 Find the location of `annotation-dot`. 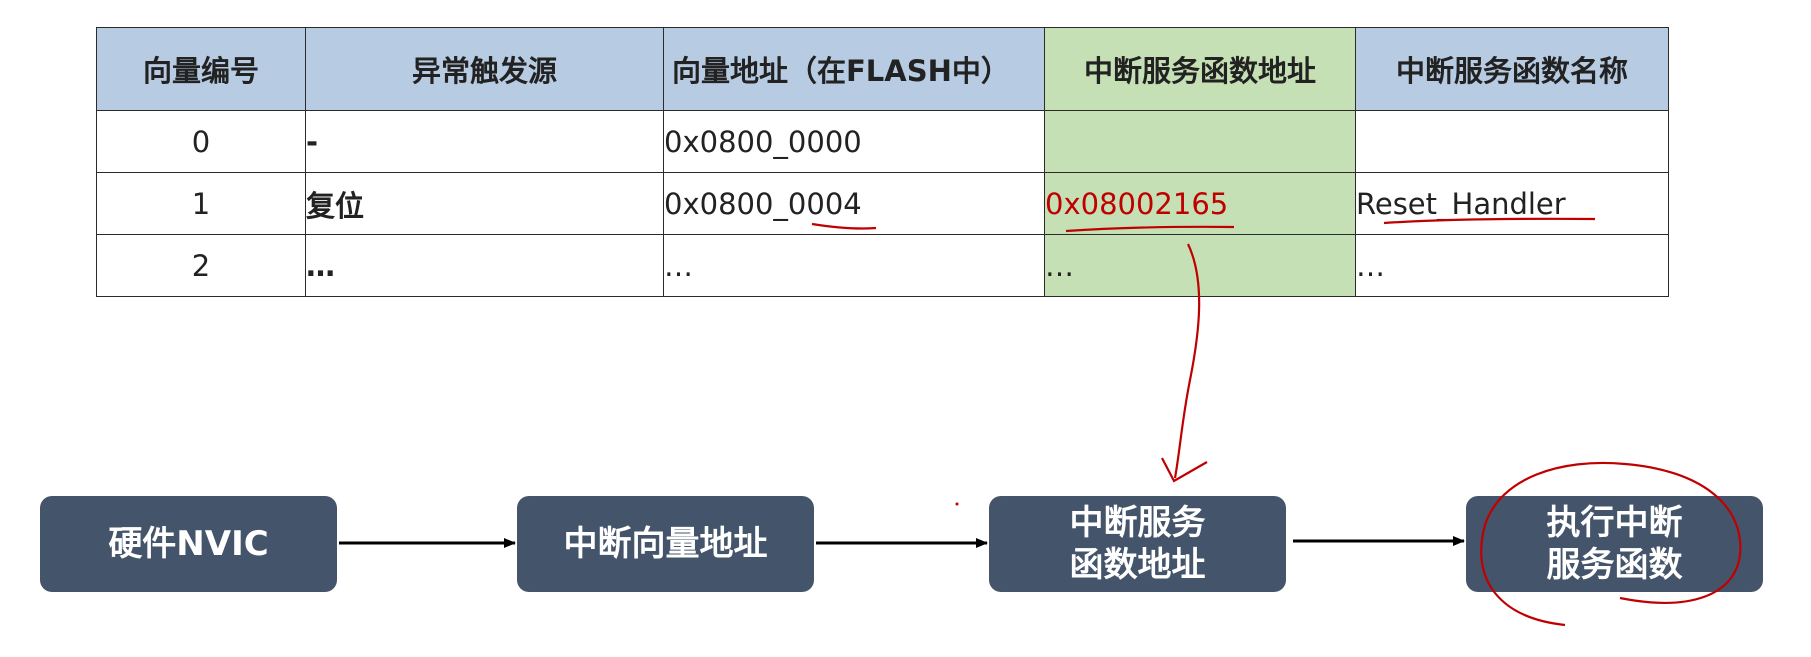

annotation-dot is located at coordinates (957, 504).